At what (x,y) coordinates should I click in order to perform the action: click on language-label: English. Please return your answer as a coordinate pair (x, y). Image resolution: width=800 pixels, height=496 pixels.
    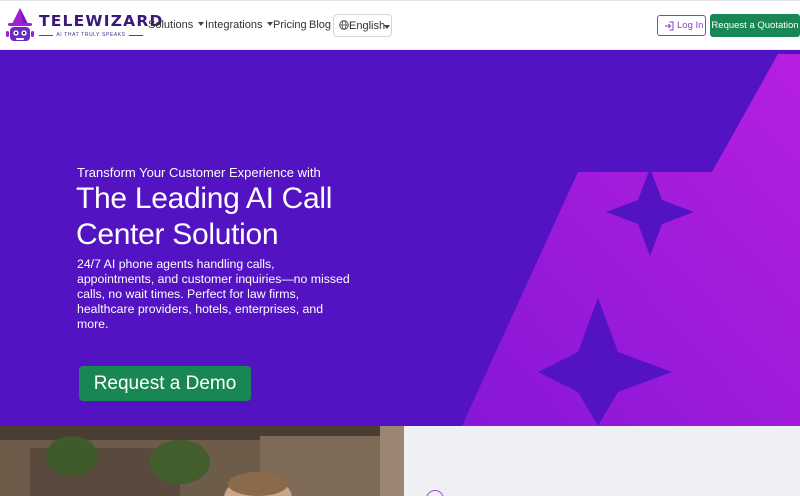
    Looking at the image, I should click on (367, 26).